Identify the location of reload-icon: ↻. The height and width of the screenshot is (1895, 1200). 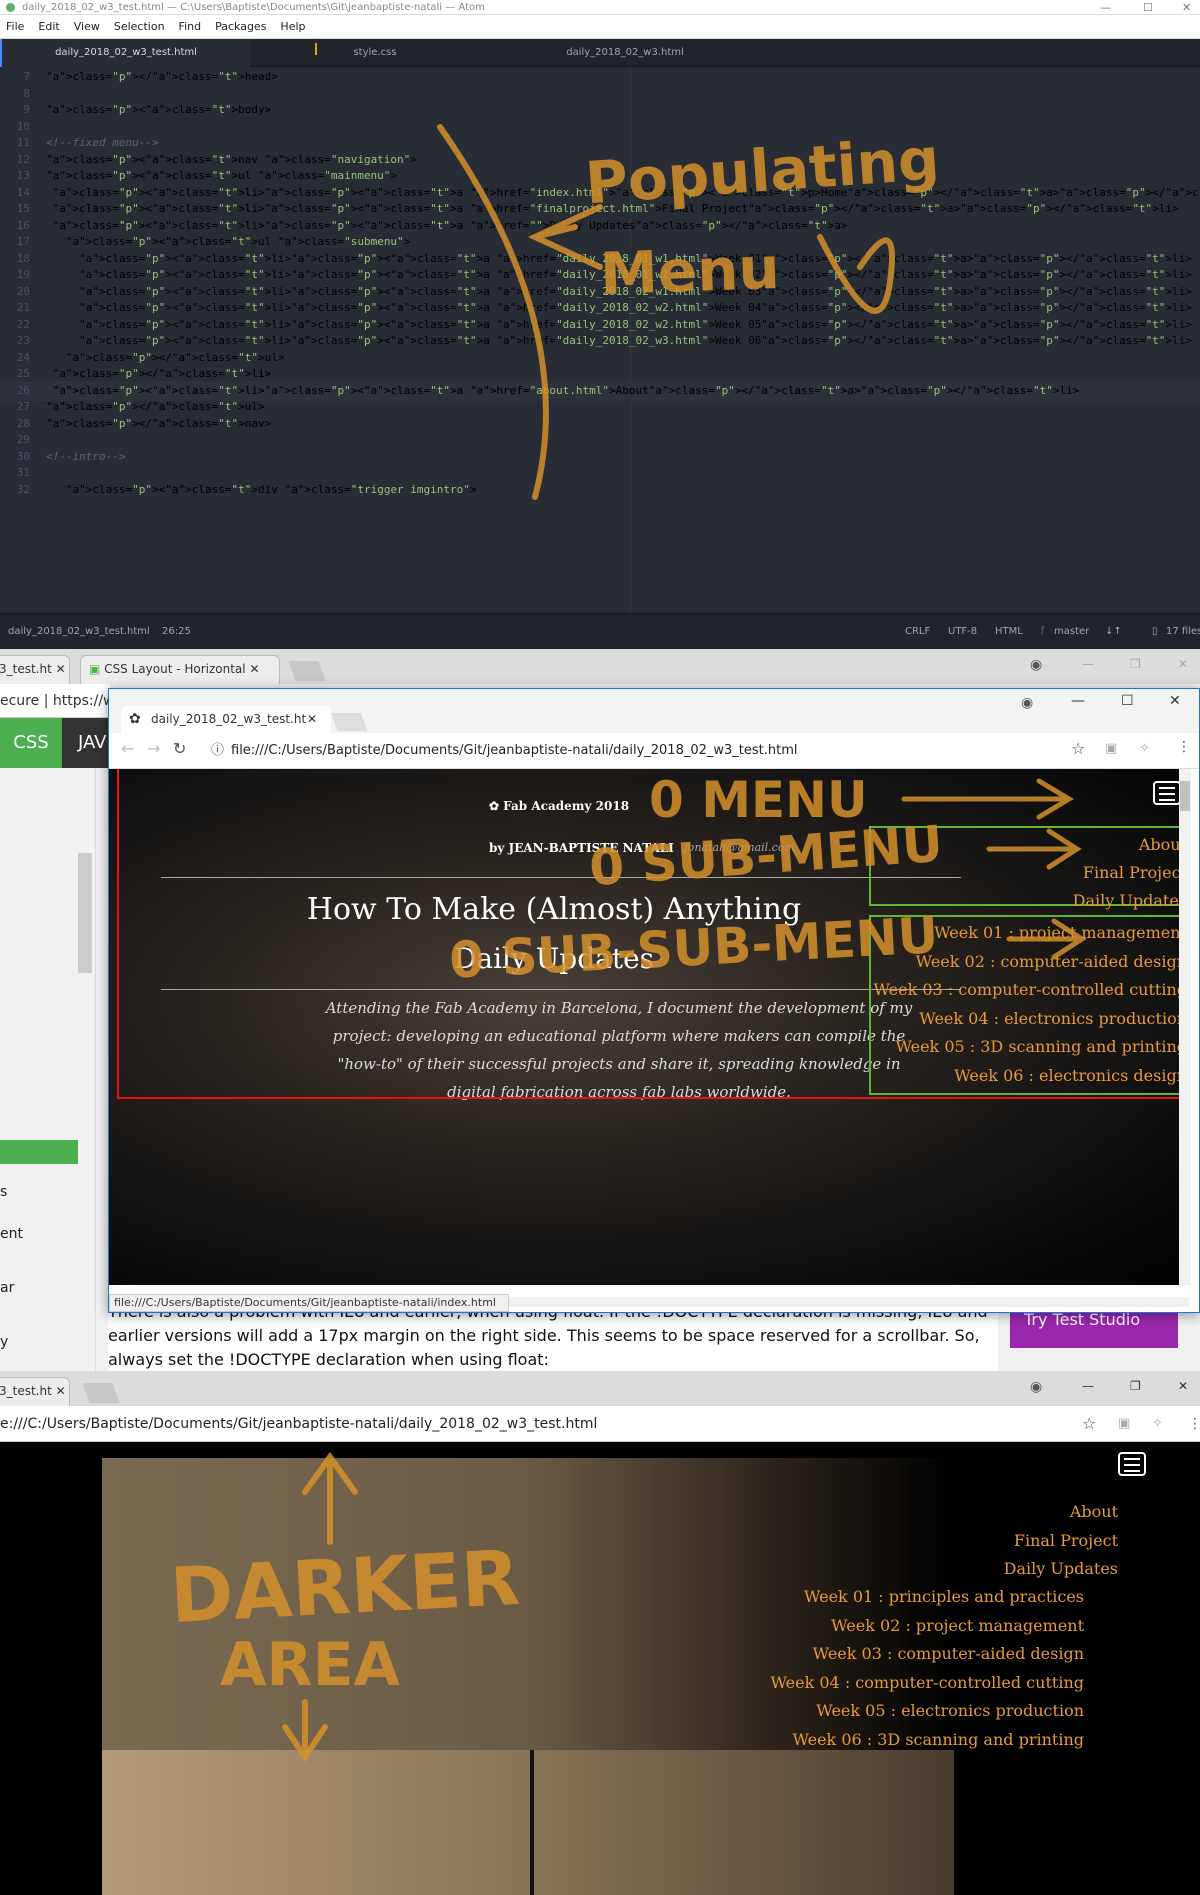
(179, 748).